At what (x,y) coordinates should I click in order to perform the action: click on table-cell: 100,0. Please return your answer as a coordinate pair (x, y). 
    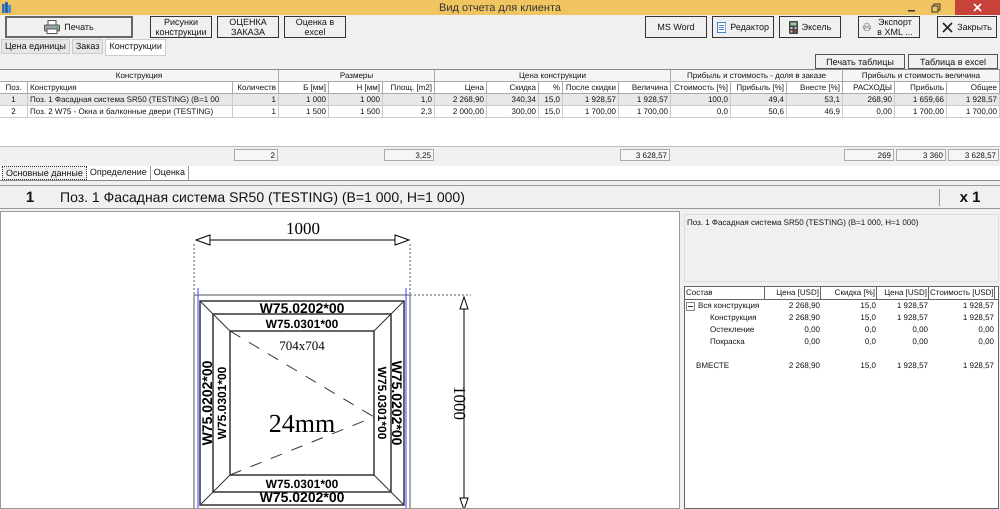
    Looking at the image, I should click on (701, 100).